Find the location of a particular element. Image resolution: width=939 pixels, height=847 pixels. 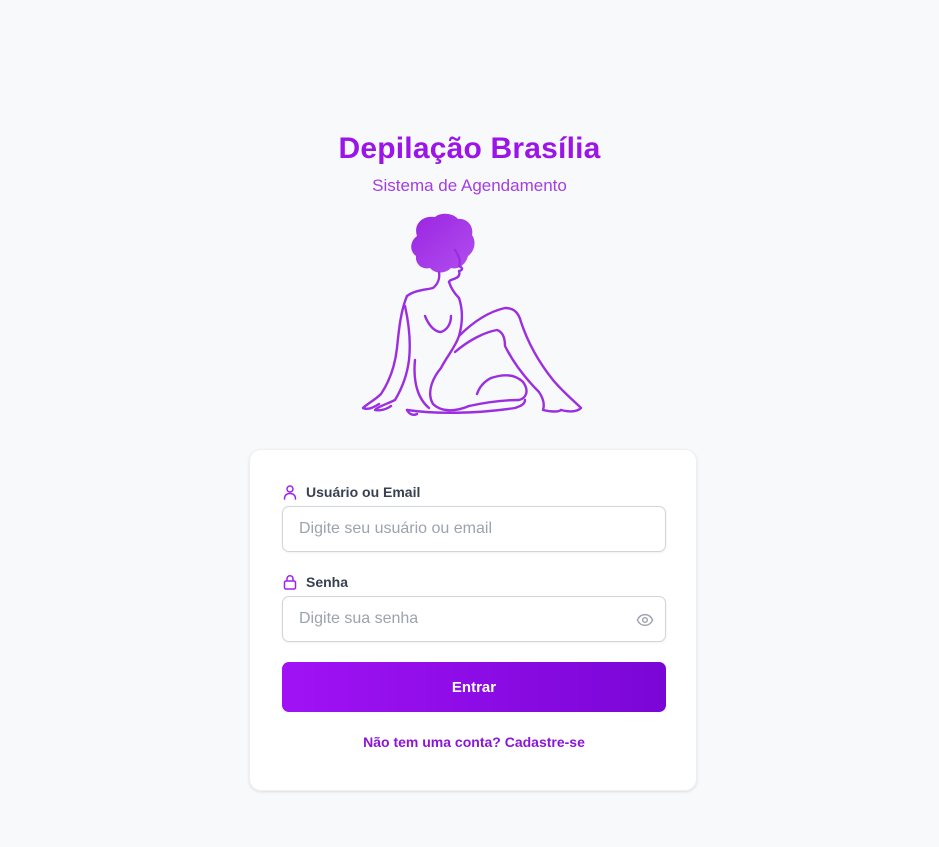

login-submit-button: Entrar is located at coordinates (474, 687).